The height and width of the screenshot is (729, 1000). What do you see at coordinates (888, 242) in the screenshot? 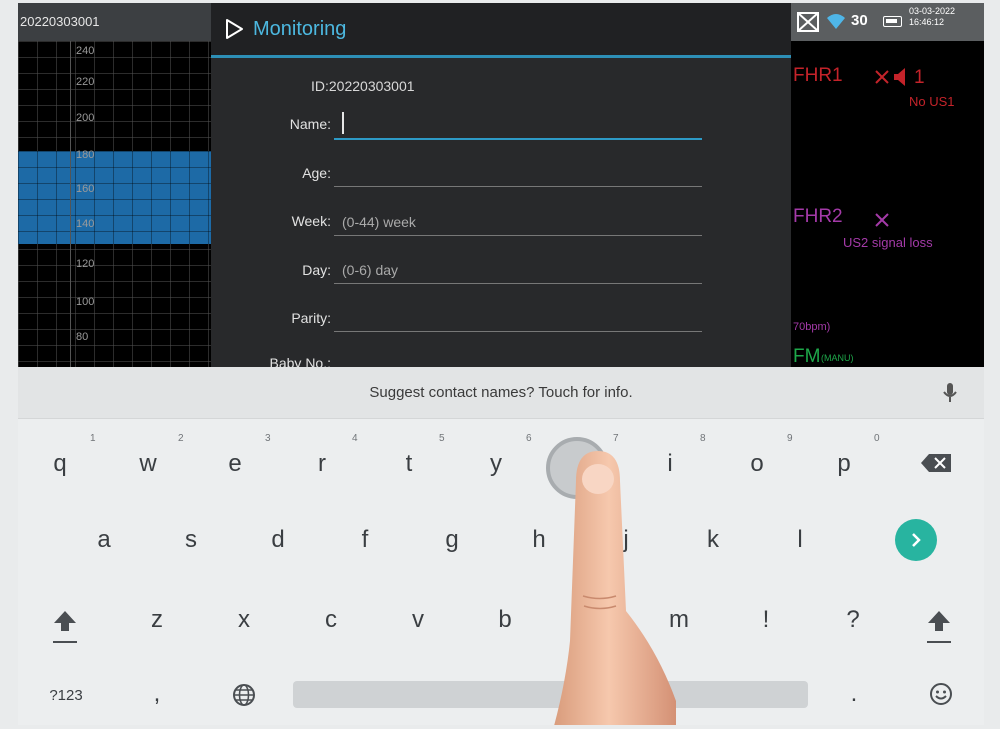
I see `fhr2-status: US2 signal loss` at bounding box center [888, 242].